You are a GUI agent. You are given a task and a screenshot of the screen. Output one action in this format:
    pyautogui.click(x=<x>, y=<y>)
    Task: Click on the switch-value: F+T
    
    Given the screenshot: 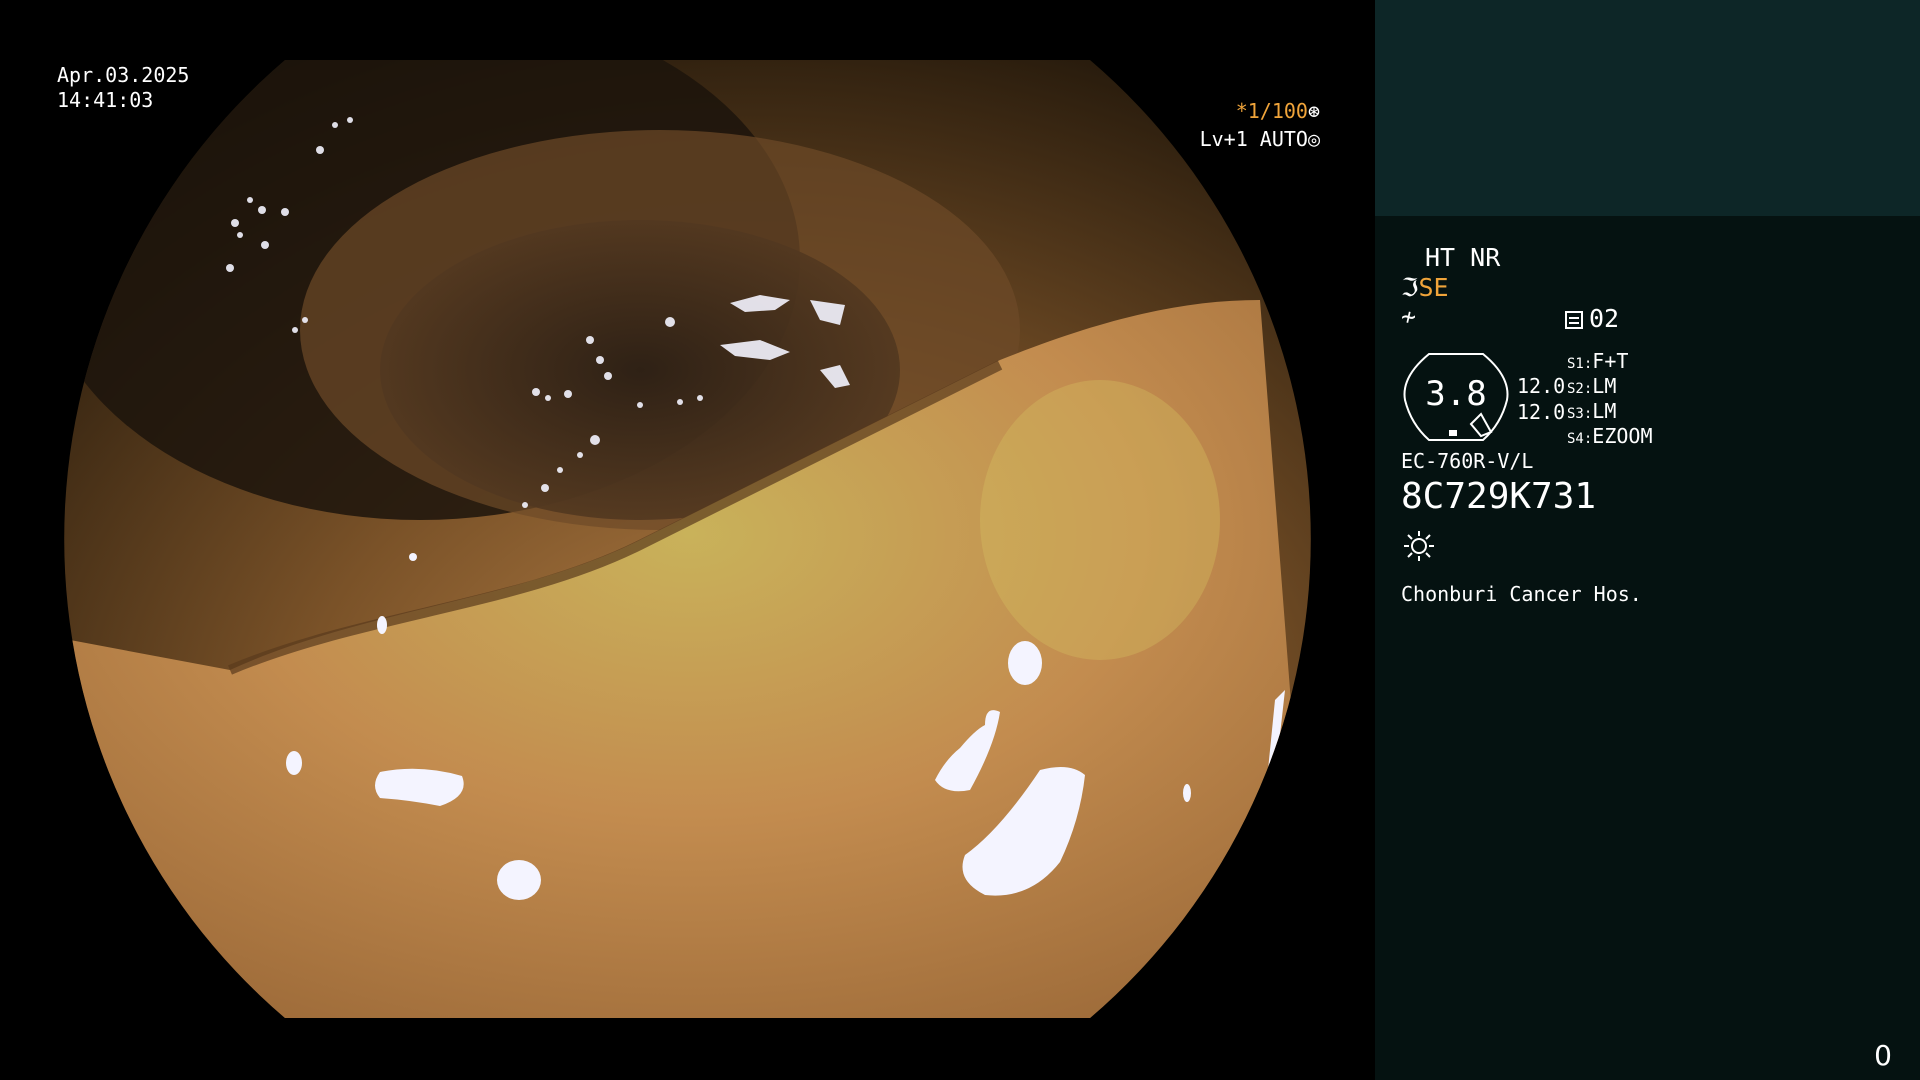 What is the action you would take?
    pyautogui.click(x=1610, y=361)
    